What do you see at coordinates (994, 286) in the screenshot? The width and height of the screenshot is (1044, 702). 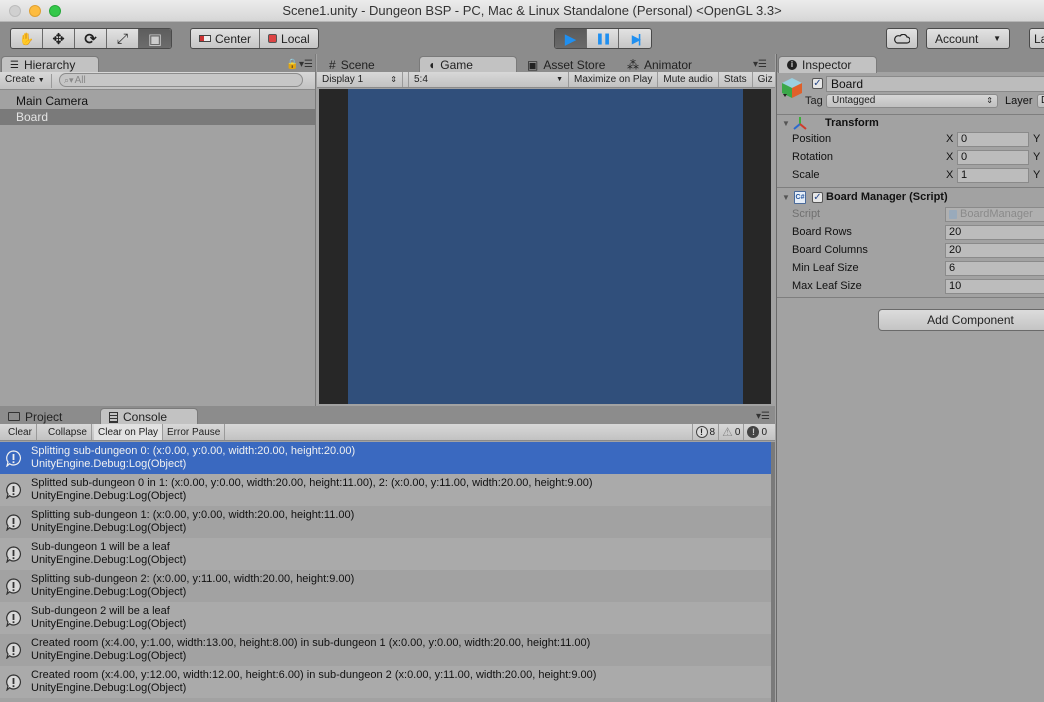 I see `max-leaf-size-input: 10` at bounding box center [994, 286].